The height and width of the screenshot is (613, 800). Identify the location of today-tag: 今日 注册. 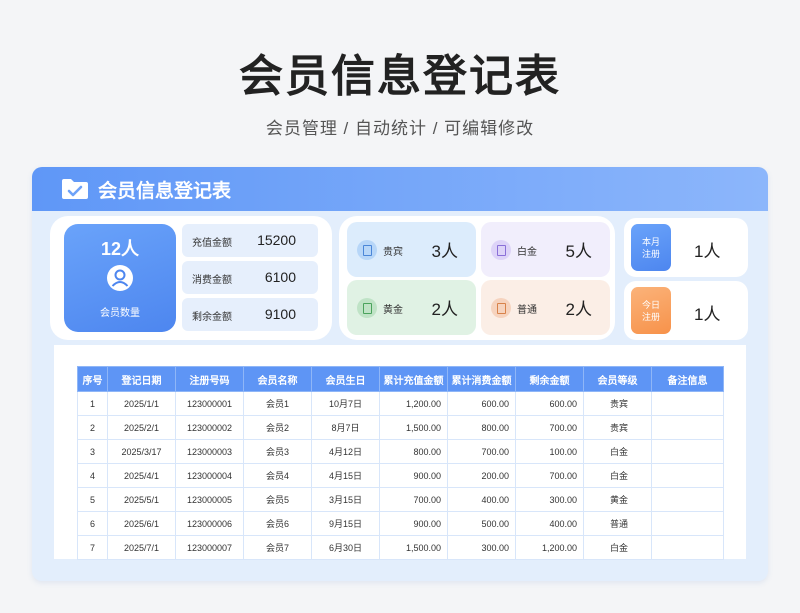
(651, 310).